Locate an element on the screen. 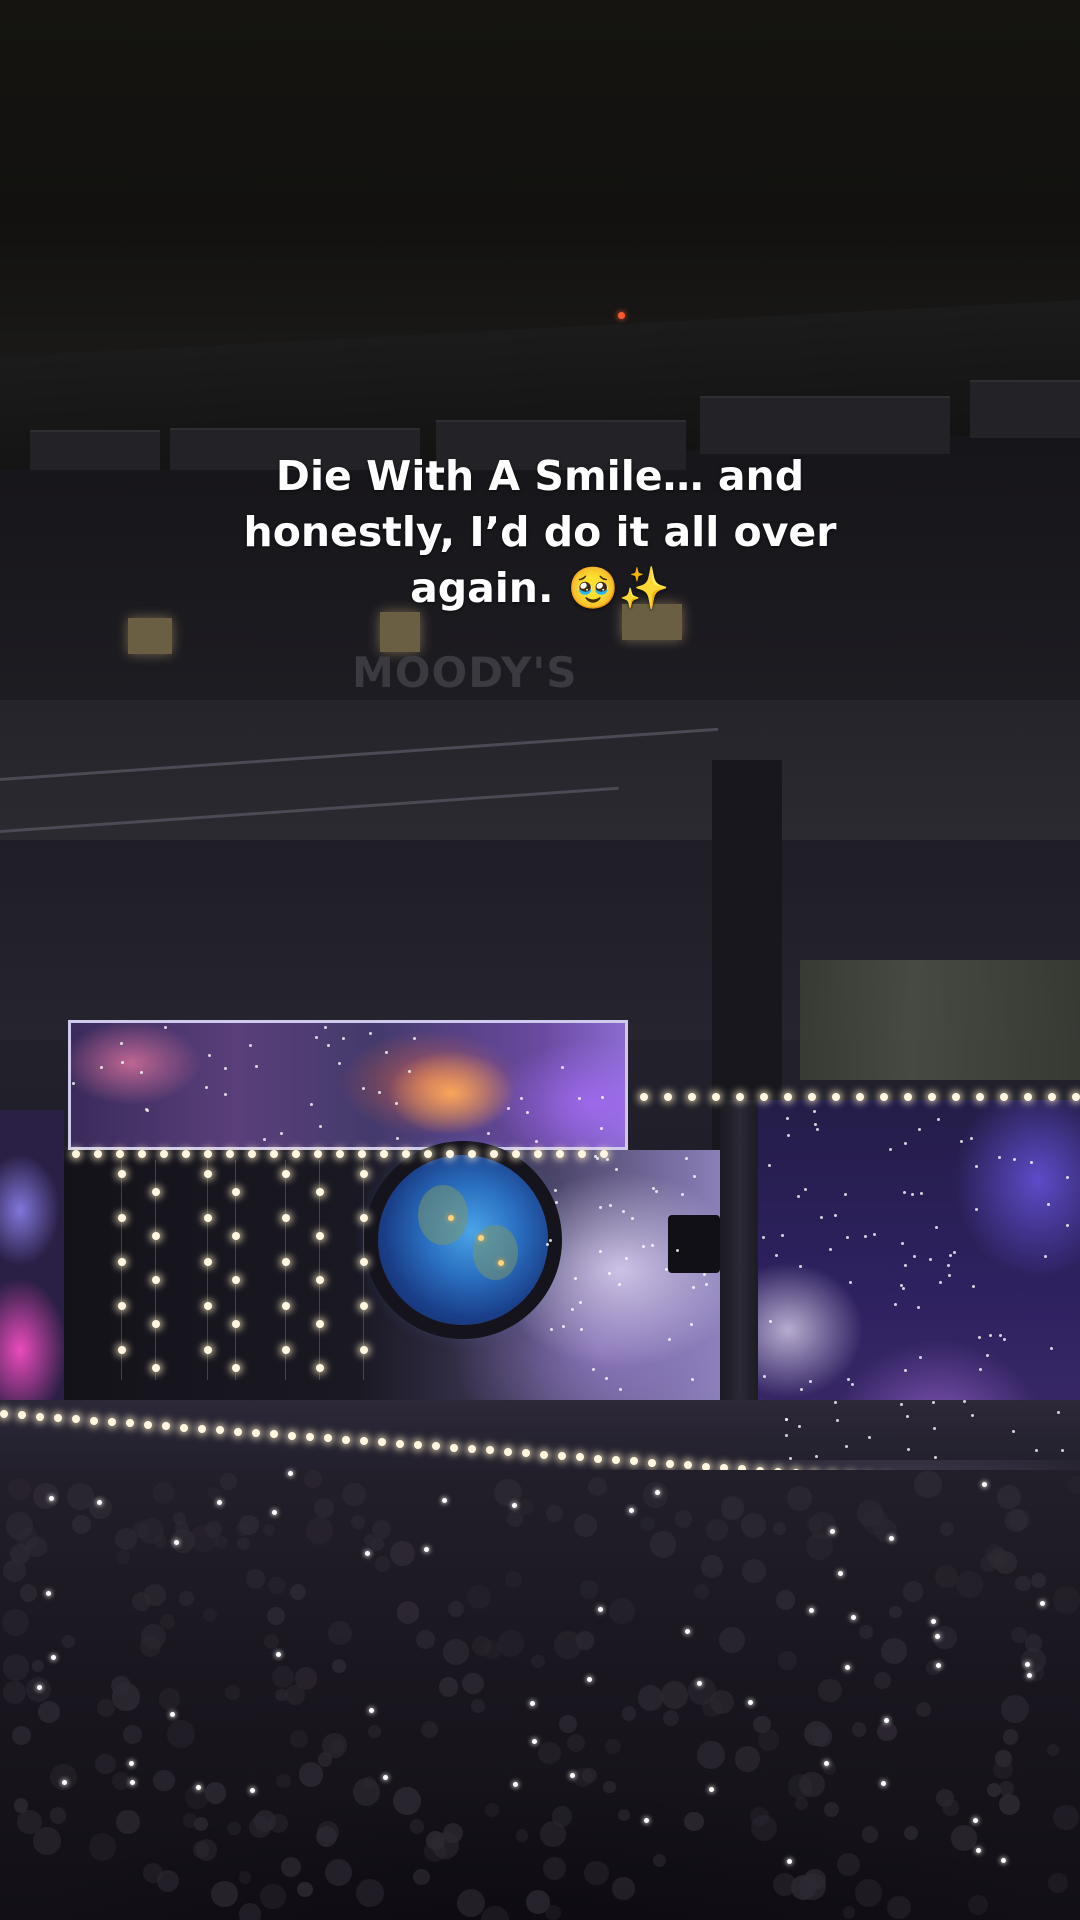  aircraft-warning-light is located at coordinates (621, 315).